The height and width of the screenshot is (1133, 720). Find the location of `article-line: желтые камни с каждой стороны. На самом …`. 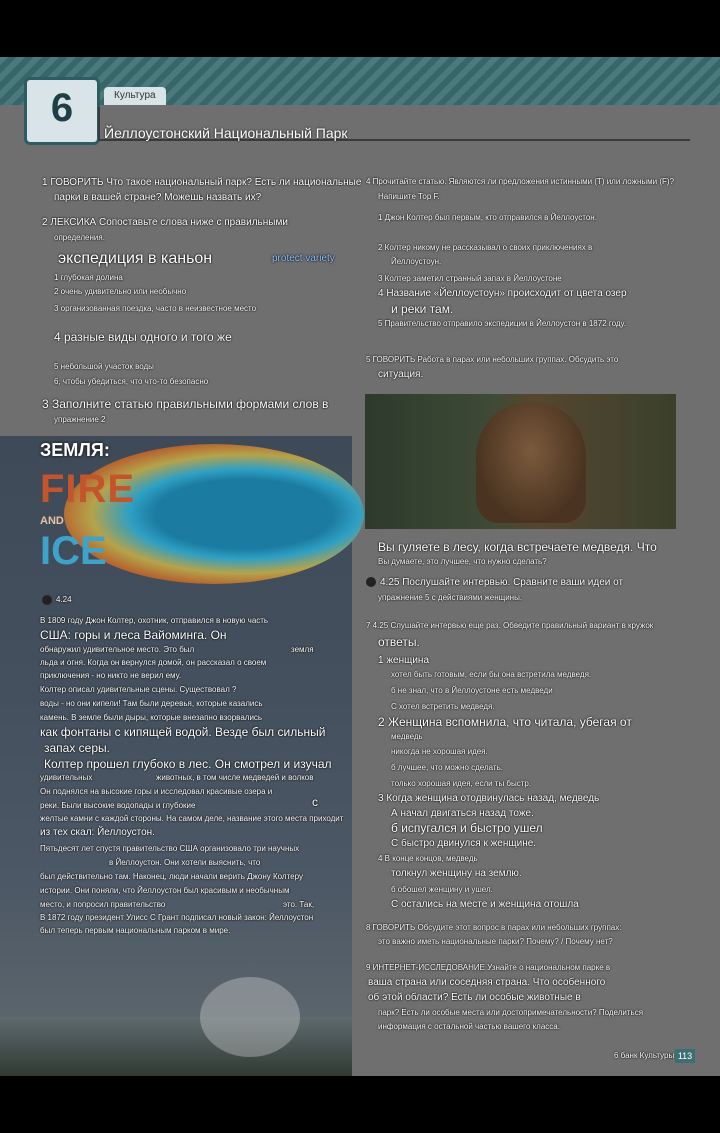

article-line: желтые камни с каждой стороны. На самом … is located at coordinates (192, 818).